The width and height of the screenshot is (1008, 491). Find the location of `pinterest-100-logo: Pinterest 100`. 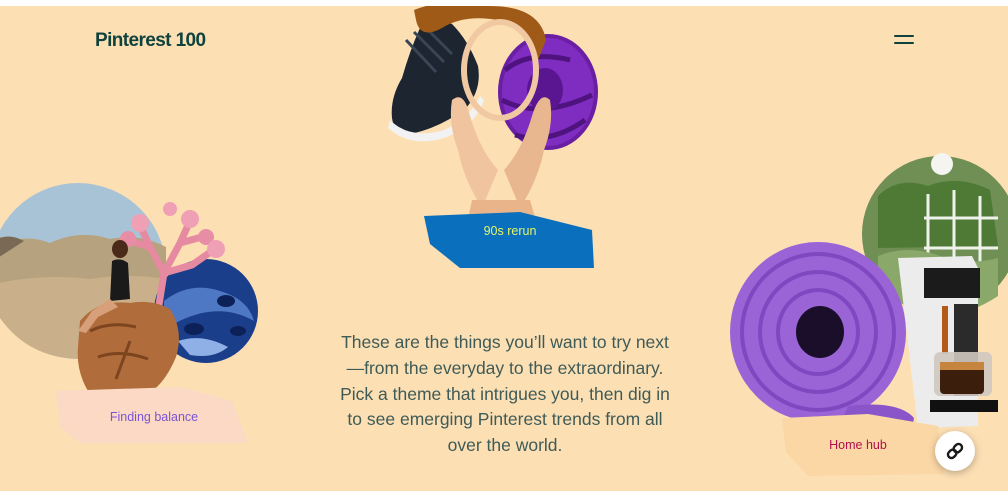

pinterest-100-logo: Pinterest 100 is located at coordinates (150, 41).